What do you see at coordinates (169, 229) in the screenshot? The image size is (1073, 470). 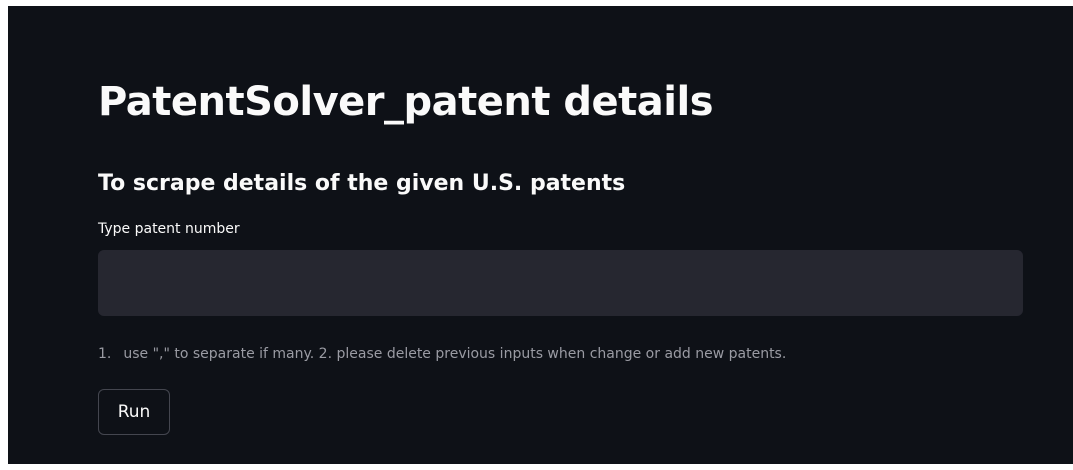 I see `patent-number-label: Type patent number` at bounding box center [169, 229].